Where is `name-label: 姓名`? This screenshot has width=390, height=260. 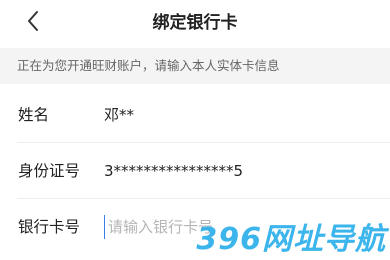
name-label: 姓名 is located at coordinates (34, 115).